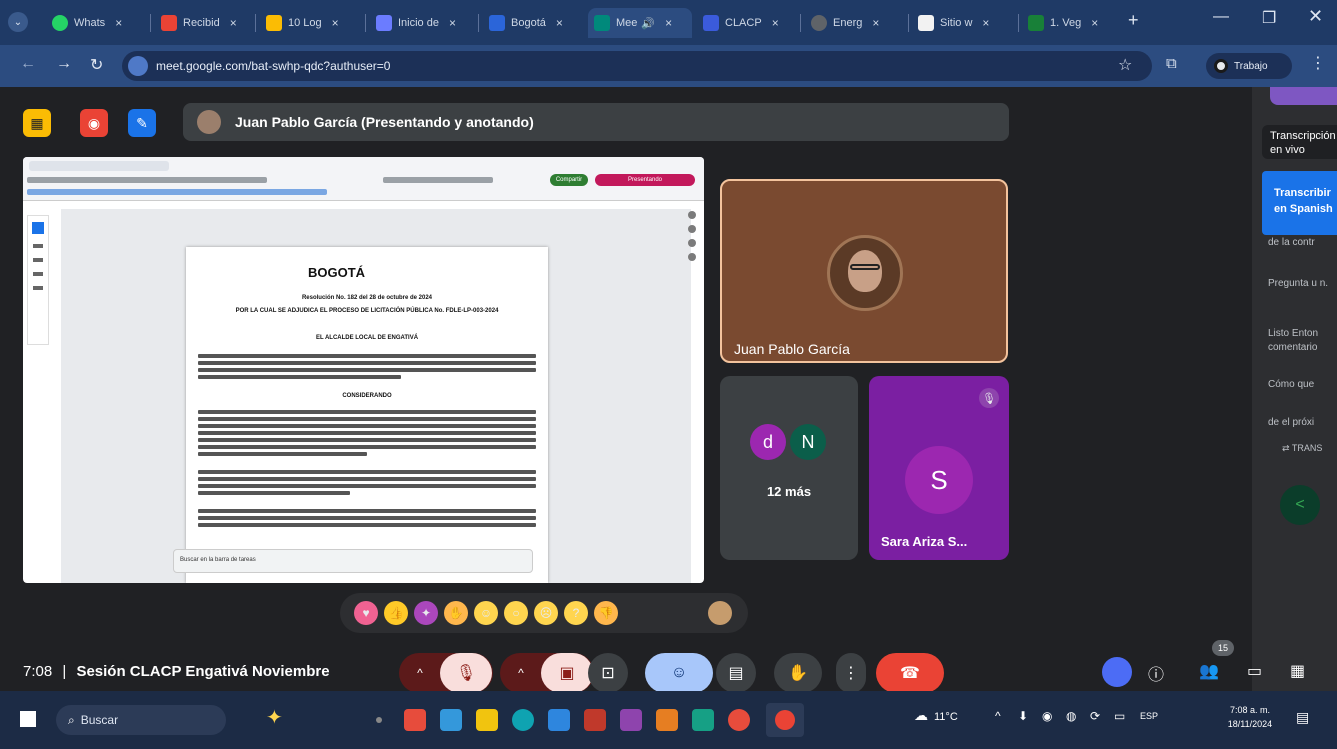 This screenshot has width=1337, height=749. Describe the element at coordinates (1249, 66) in the screenshot. I see `profile-button: Trabajo` at that location.